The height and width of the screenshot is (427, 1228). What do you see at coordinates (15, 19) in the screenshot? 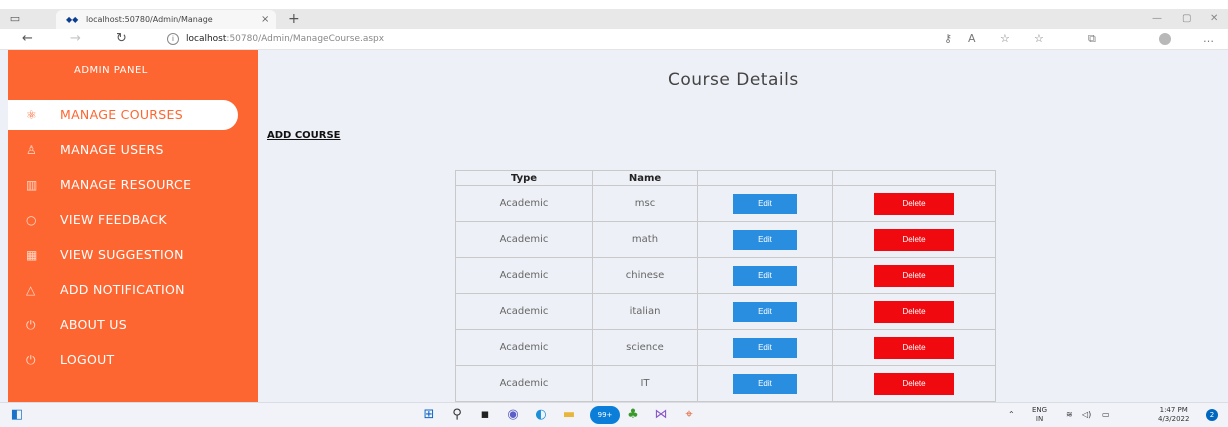
I see `tab-actions-icon: ▭` at bounding box center [15, 19].